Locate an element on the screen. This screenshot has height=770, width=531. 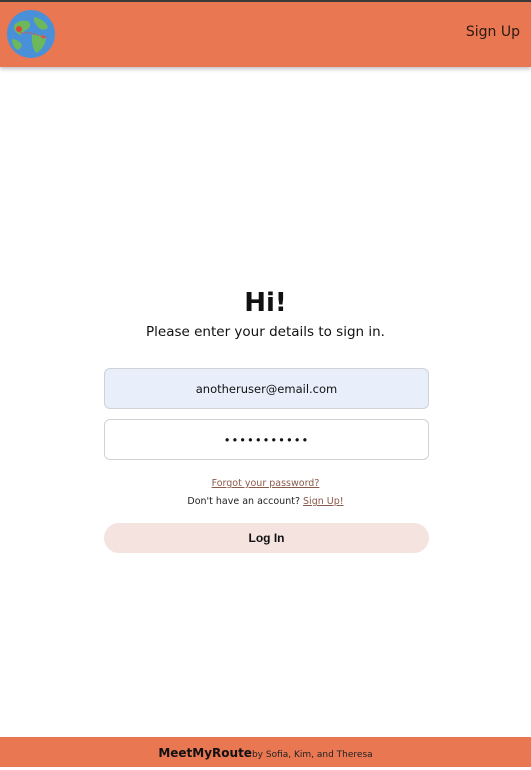
email-field is located at coordinates (266, 388).